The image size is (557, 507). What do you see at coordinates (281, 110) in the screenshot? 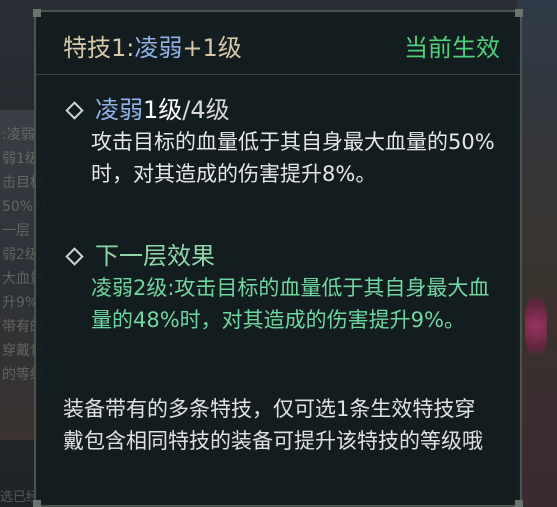
I see `current-level-heading: 凌弱 1级/4级` at bounding box center [281, 110].